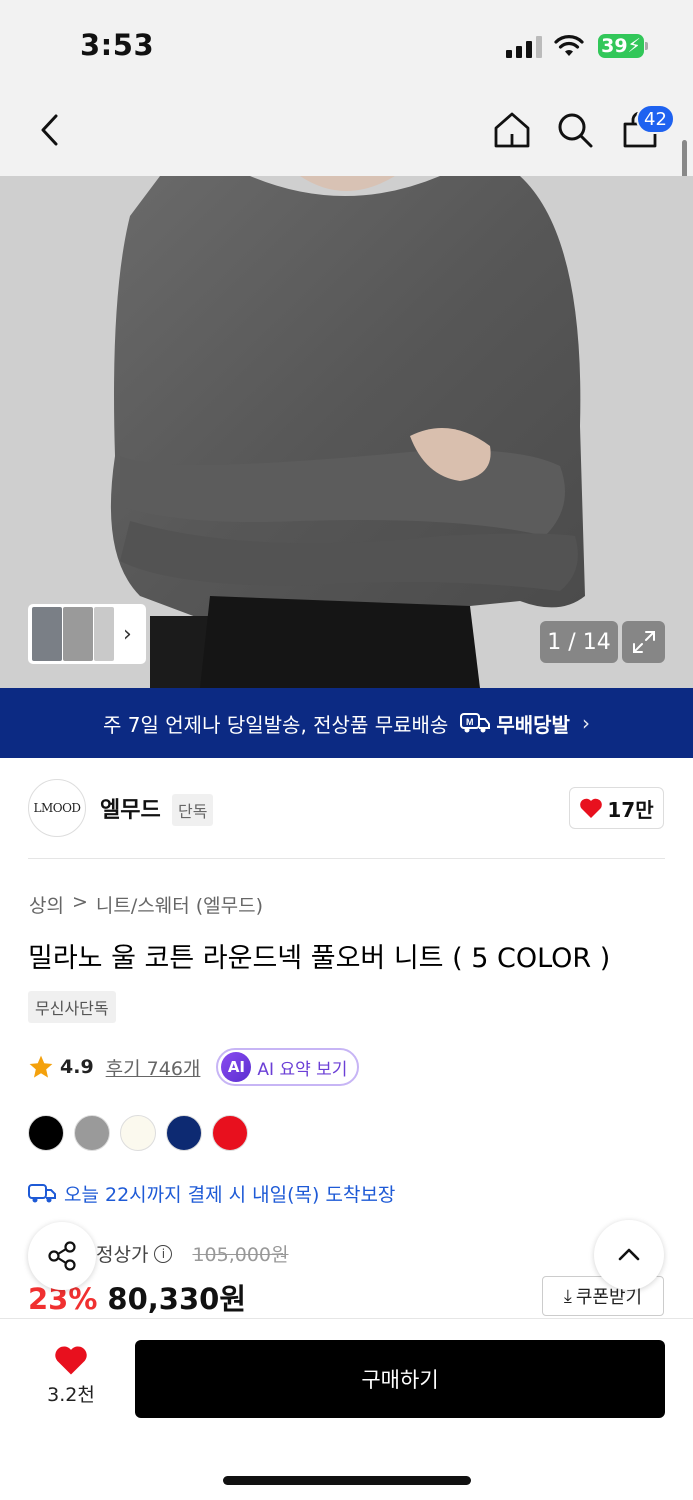 The image size is (693, 1500). What do you see at coordinates (524, 47) in the screenshot?
I see `signal-icon` at bounding box center [524, 47].